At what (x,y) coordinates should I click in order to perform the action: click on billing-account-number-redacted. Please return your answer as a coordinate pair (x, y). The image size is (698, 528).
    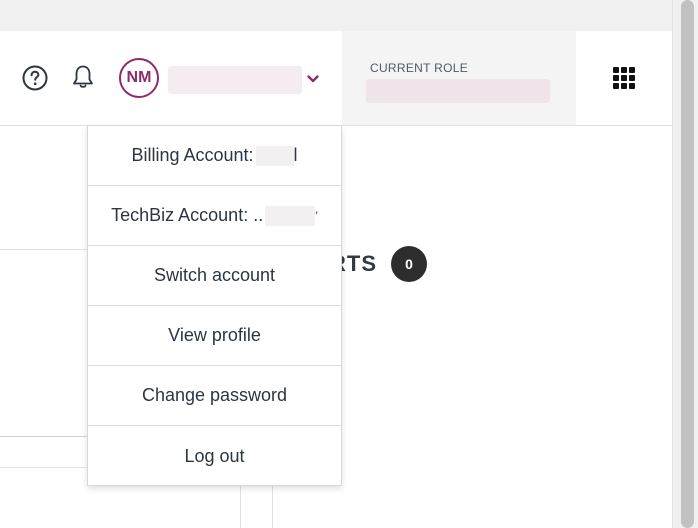
    Looking at the image, I should click on (274, 155).